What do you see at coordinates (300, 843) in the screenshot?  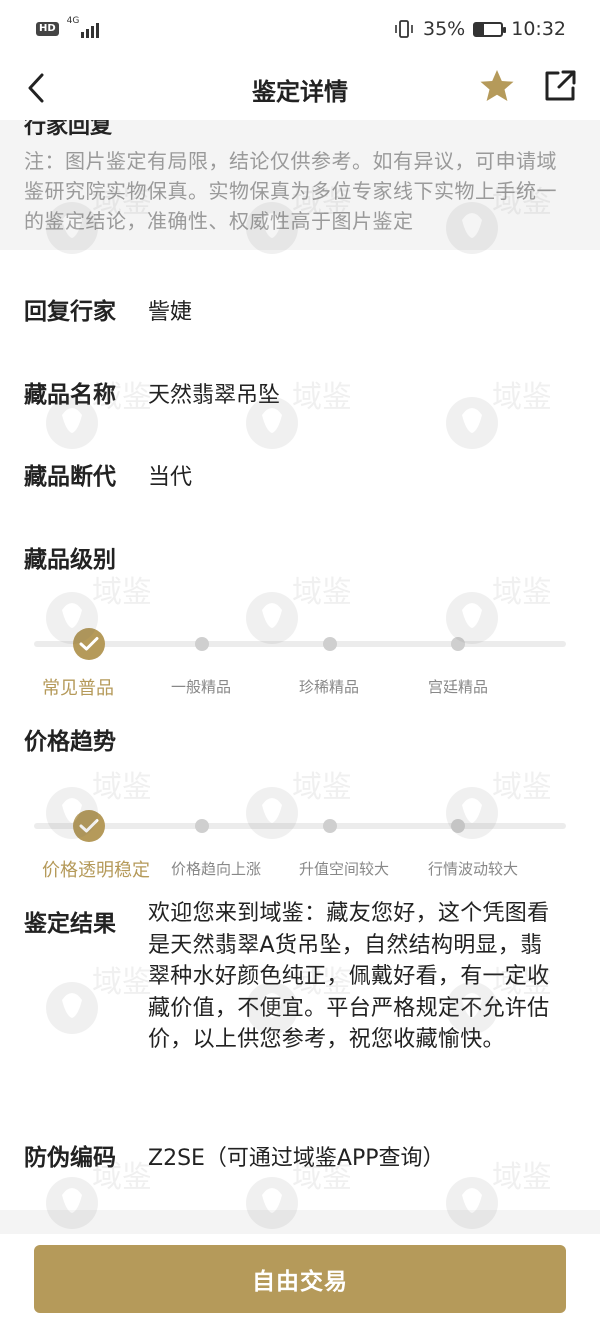 I see `price-trend-stepper: 价格透明稳定 价格趋向上涨 升值空间较大 行情波动较大` at bounding box center [300, 843].